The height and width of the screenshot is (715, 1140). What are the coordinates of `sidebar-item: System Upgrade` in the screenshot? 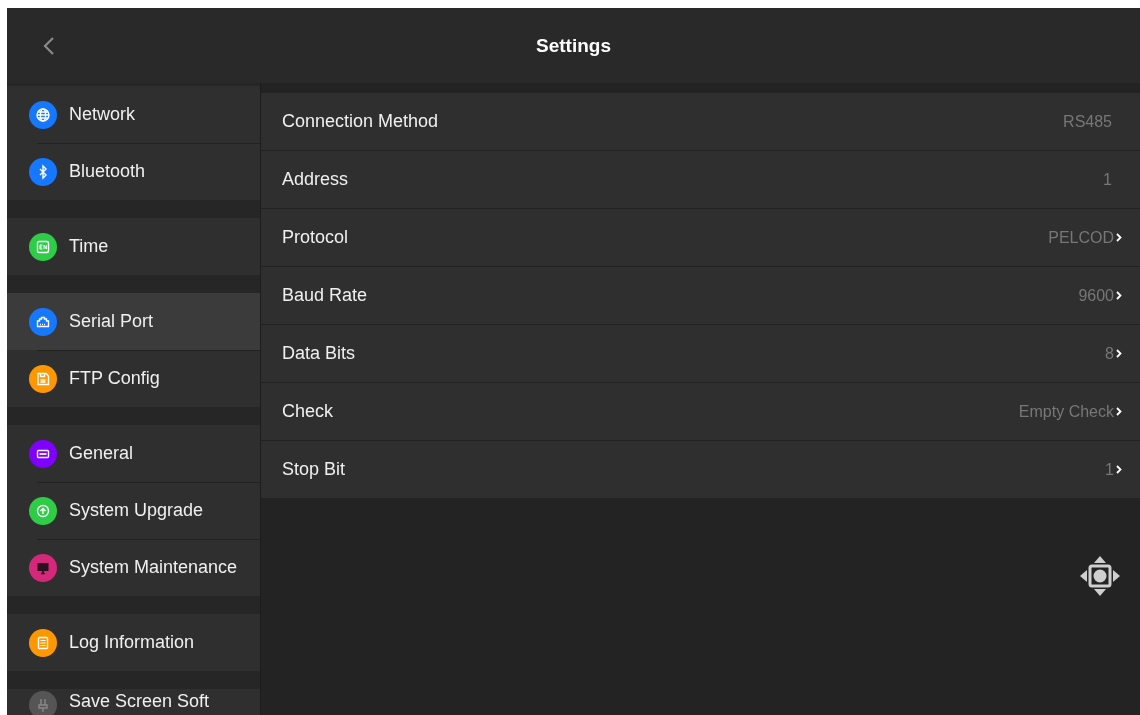 It's located at (133, 510).